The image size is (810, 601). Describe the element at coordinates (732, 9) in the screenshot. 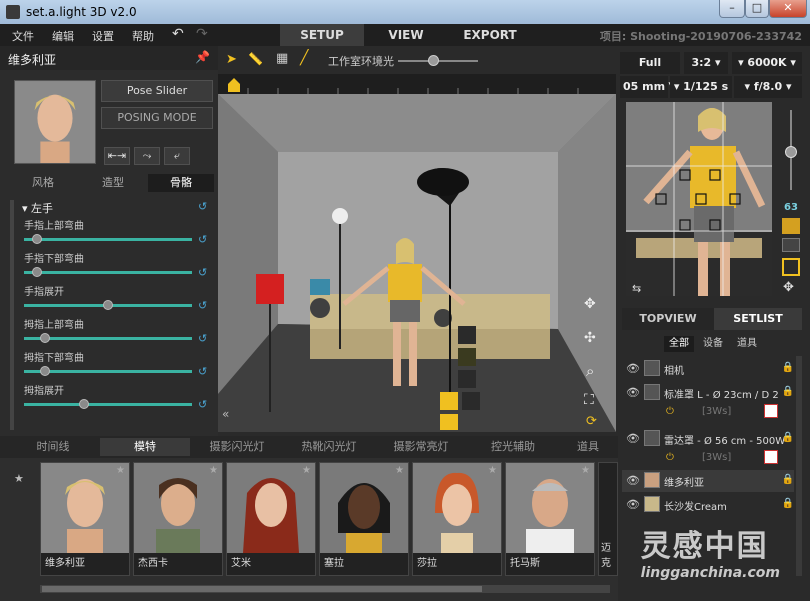

I see `minimize-button: –` at that location.